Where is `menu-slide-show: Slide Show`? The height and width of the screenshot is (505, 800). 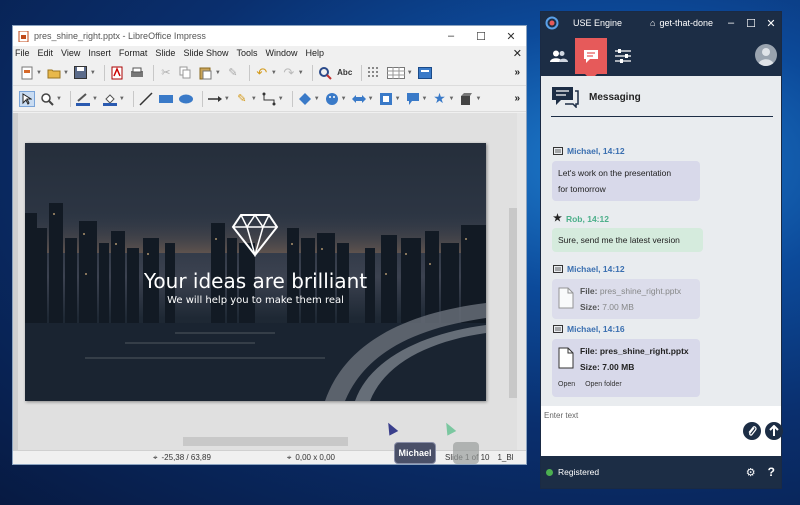
menu-slide-show: Slide Show is located at coordinates (205, 53).